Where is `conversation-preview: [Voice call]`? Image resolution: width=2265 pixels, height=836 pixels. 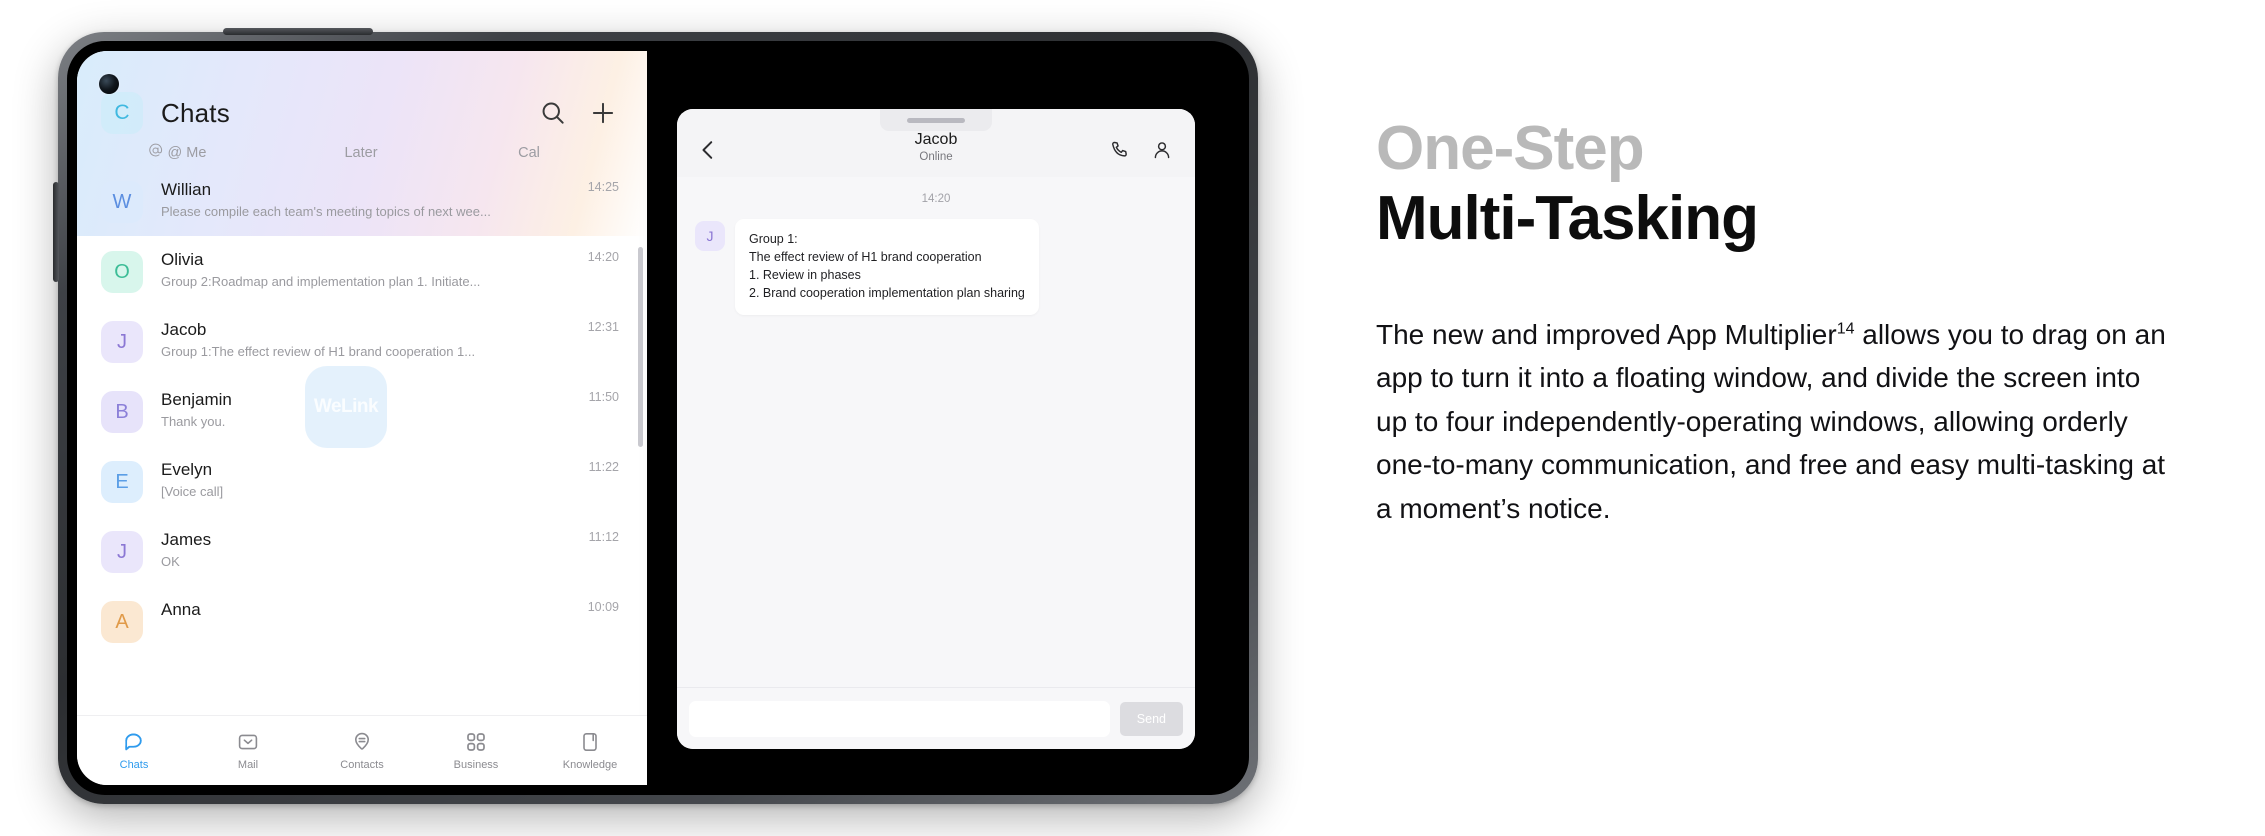
conversation-preview: [Voice call] is located at coordinates (192, 492).